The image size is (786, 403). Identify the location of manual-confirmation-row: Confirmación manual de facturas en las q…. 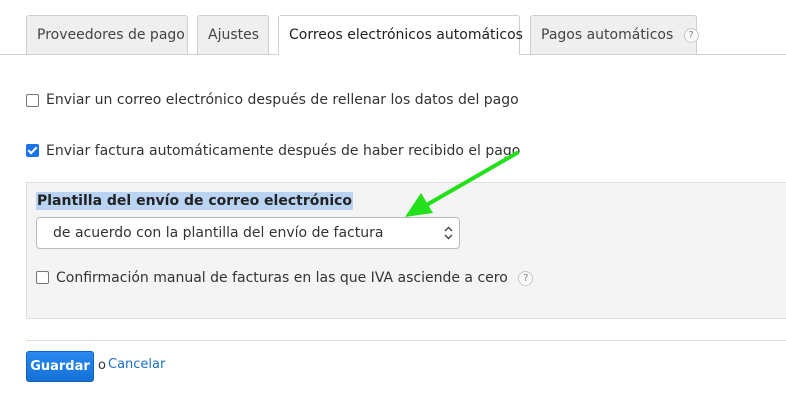
(295, 278).